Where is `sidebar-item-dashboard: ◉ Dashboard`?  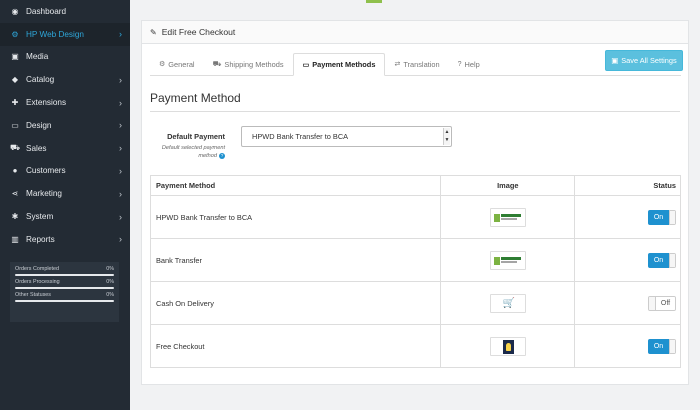
sidebar-item-dashboard: ◉ Dashboard is located at coordinates (65, 11).